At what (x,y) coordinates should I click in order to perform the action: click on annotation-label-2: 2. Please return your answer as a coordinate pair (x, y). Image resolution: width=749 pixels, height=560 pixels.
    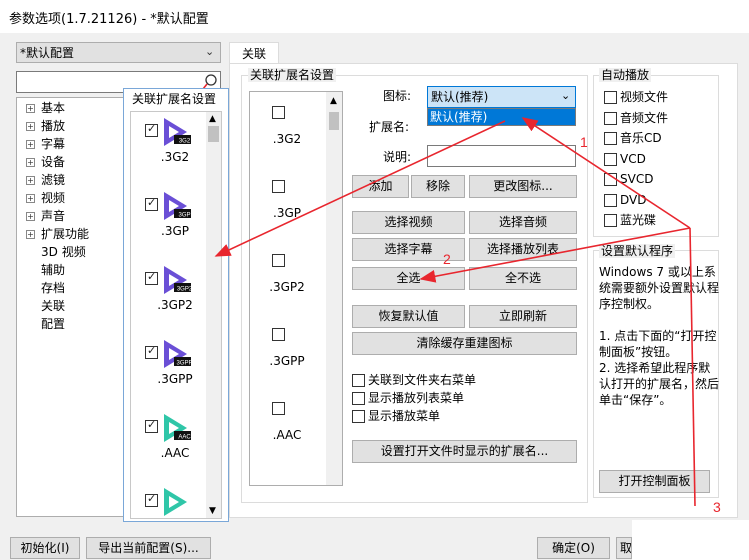
    Looking at the image, I should click on (447, 259).